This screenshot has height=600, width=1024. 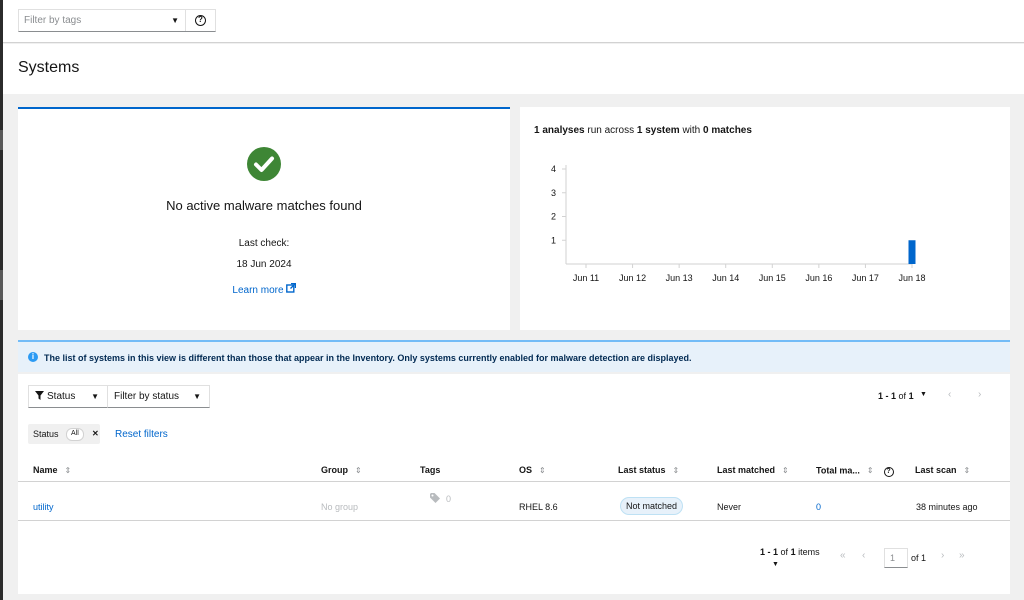 What do you see at coordinates (642, 470) in the screenshot?
I see `column-label: Last status` at bounding box center [642, 470].